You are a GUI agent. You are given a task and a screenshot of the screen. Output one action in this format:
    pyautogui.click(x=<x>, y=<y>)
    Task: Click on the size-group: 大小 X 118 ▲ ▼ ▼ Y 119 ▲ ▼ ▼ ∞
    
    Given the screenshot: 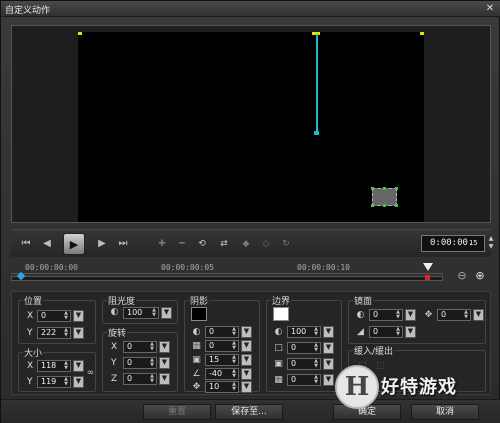 What is the action you would take?
    pyautogui.click(x=57, y=369)
    